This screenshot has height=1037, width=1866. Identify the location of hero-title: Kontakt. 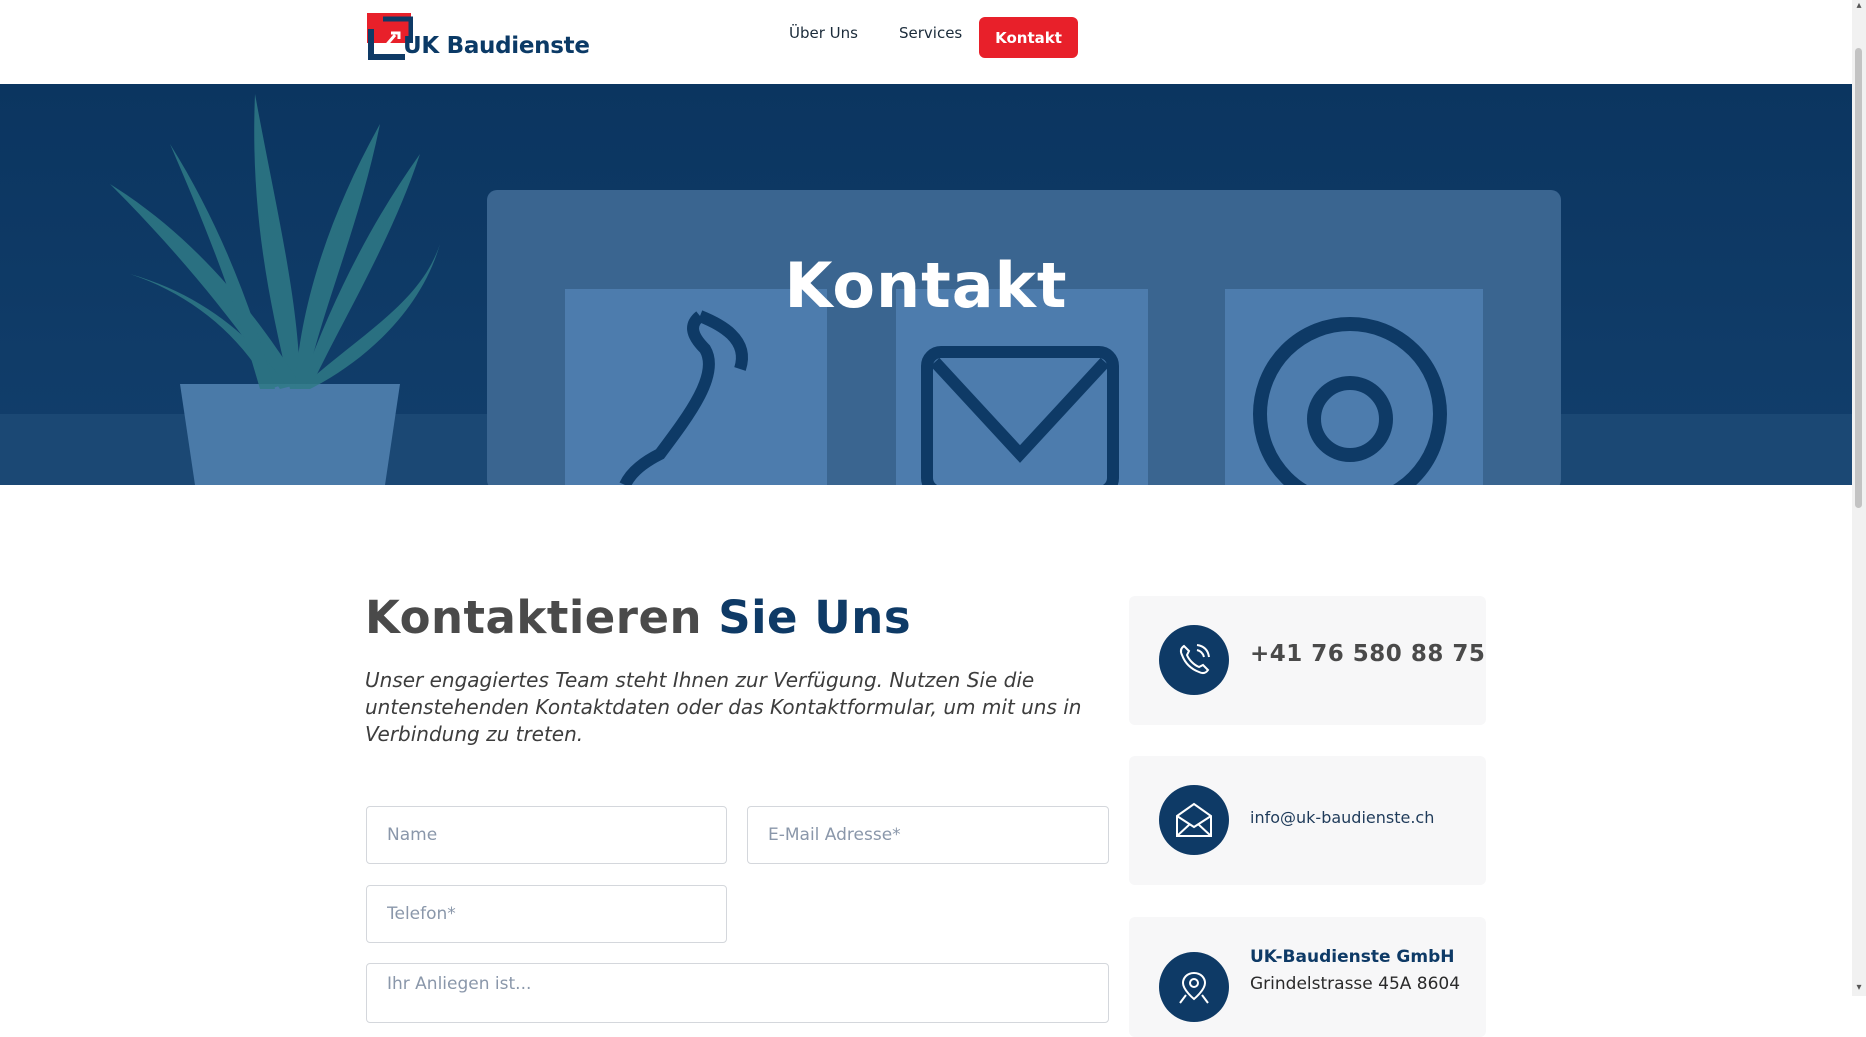
(926, 285).